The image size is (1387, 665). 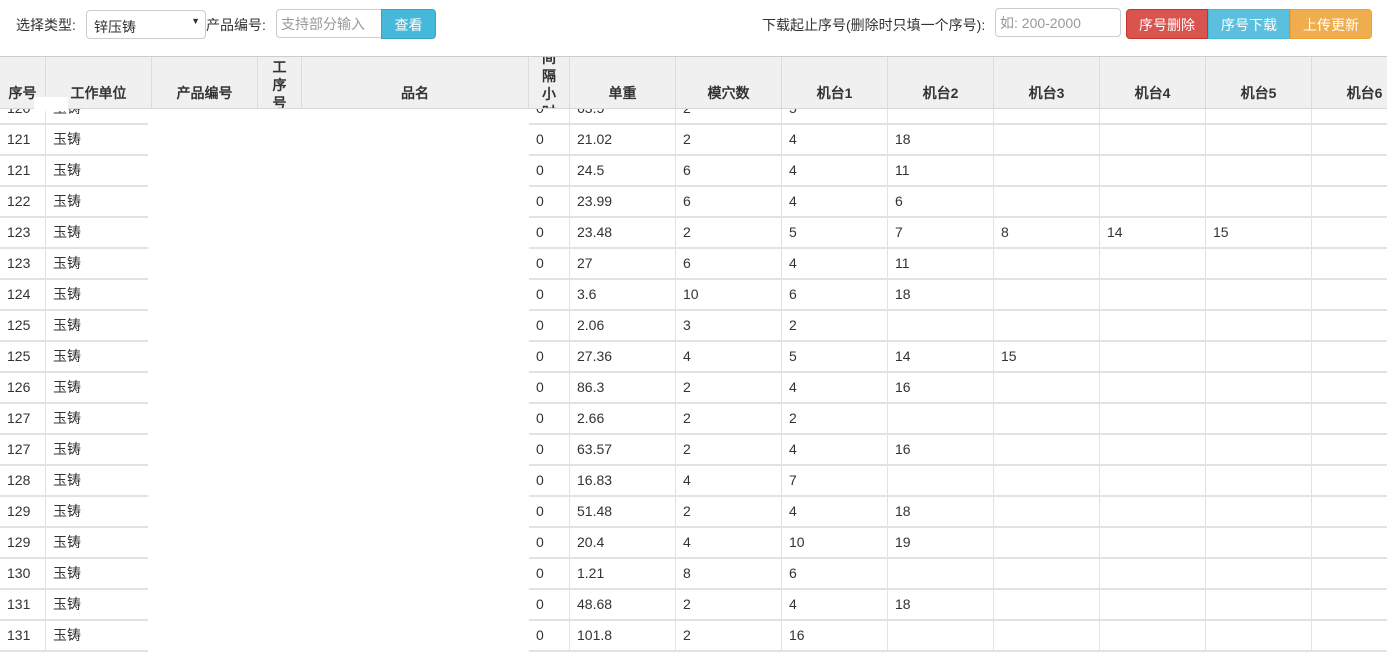 I want to click on delete-by-index-button: 序号删除, so click(x=1167, y=24).